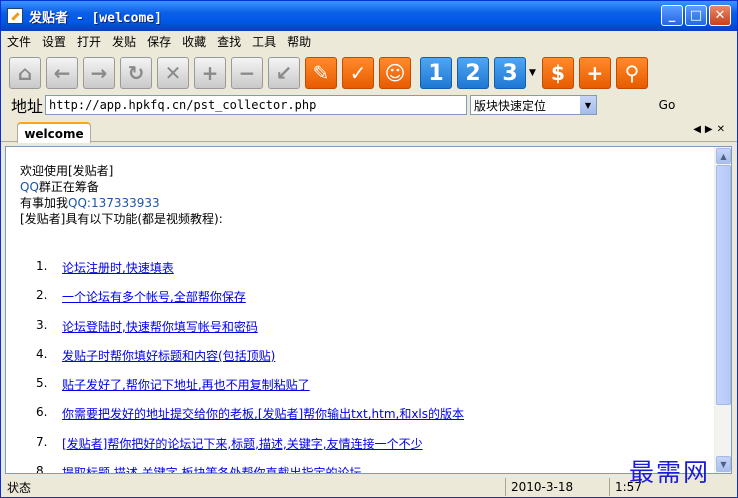  I want to click on title-bar: 发贴者 - [welcome] _ □ ✕, so click(369, 16).